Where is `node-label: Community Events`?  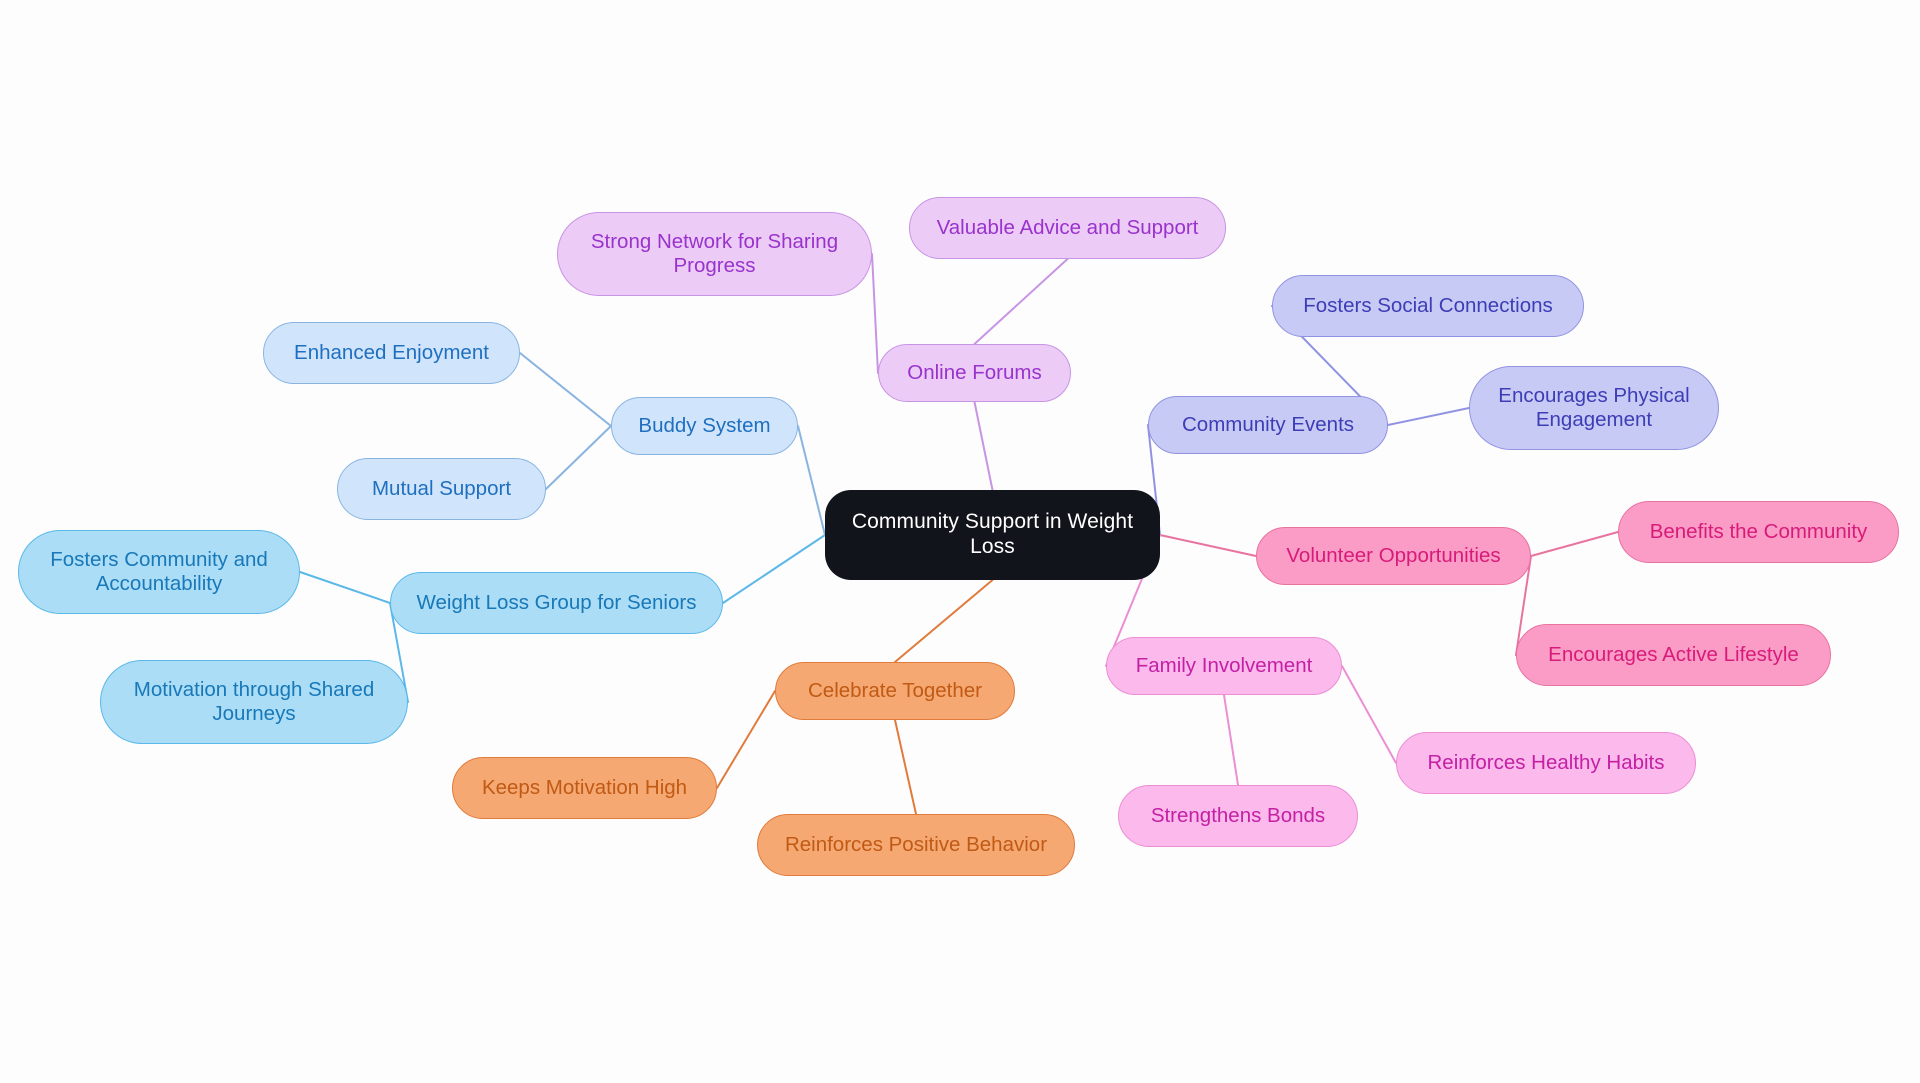
node-label: Community Events is located at coordinates (1268, 424).